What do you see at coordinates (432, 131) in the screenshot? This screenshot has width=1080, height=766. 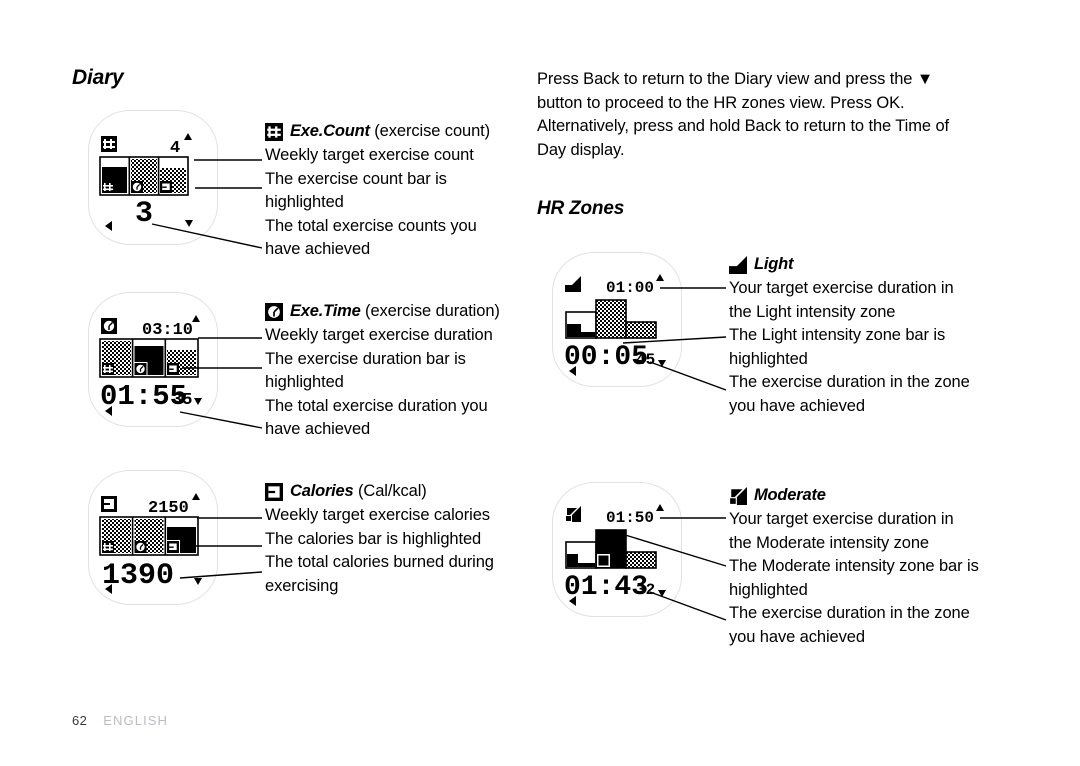 I see `annotation-title-suffix: (exercise count)` at bounding box center [432, 131].